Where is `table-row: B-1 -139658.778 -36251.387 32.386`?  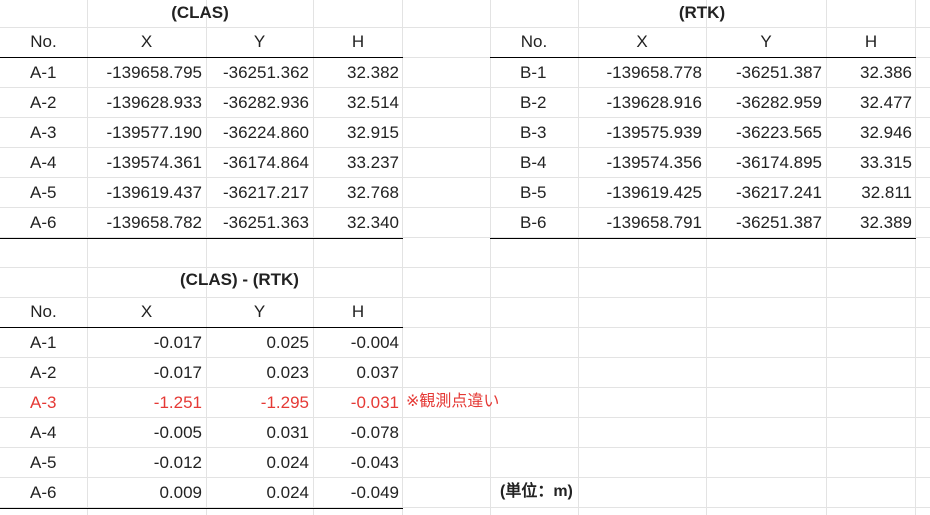 table-row: B-1 -139658.778 -36251.387 32.386 is located at coordinates (703, 73).